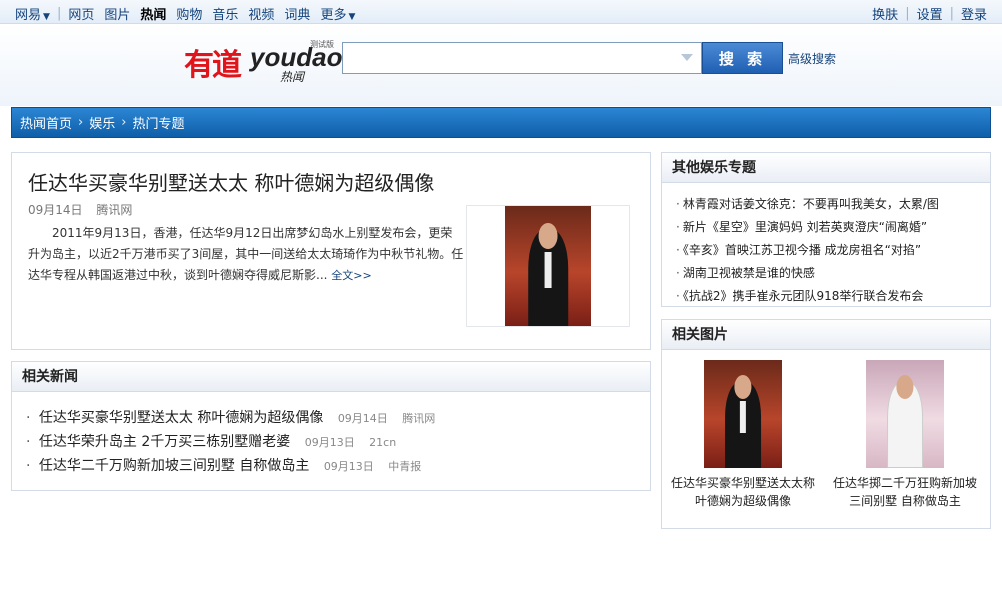 The width and height of the screenshot is (1002, 614). Describe the element at coordinates (81, 13) in the screenshot. I see `nav-item-web: 网页` at that location.